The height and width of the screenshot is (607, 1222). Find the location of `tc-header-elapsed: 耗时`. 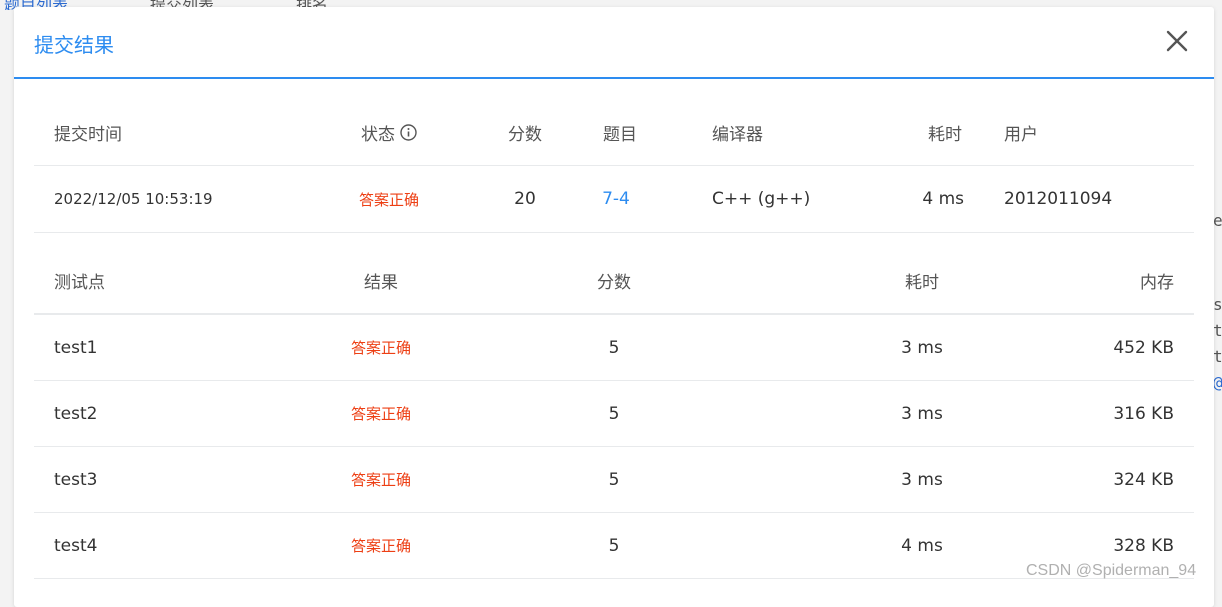

tc-header-elapsed: 耗时 is located at coordinates (922, 282).